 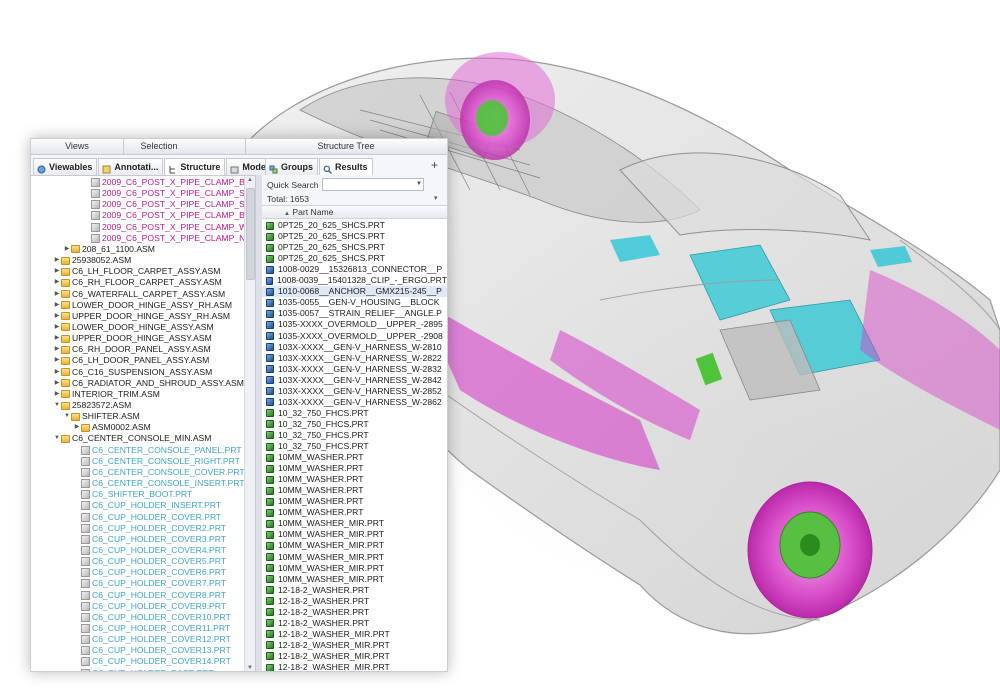 I want to click on tree-row: ▶ UPPER_DOOR_HINGE_ASSY.ASM, so click(x=132, y=338).